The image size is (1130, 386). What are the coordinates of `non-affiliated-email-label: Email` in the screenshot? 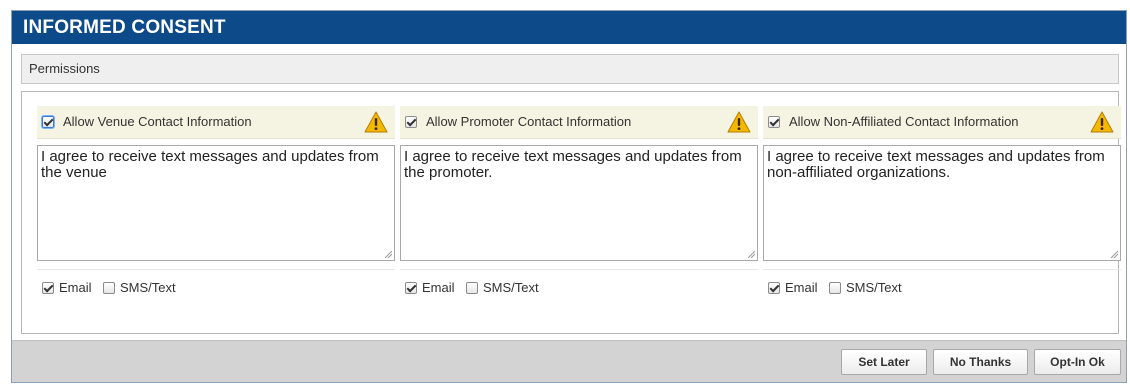 It's located at (801, 287).